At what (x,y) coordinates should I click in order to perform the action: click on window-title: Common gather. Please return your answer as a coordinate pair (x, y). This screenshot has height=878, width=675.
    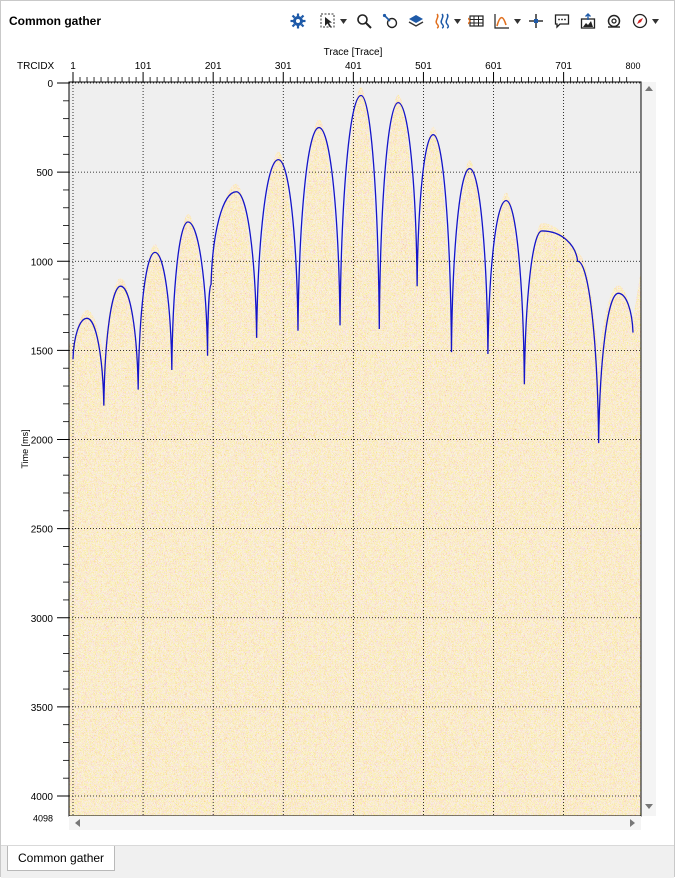
    Looking at the image, I should click on (55, 21).